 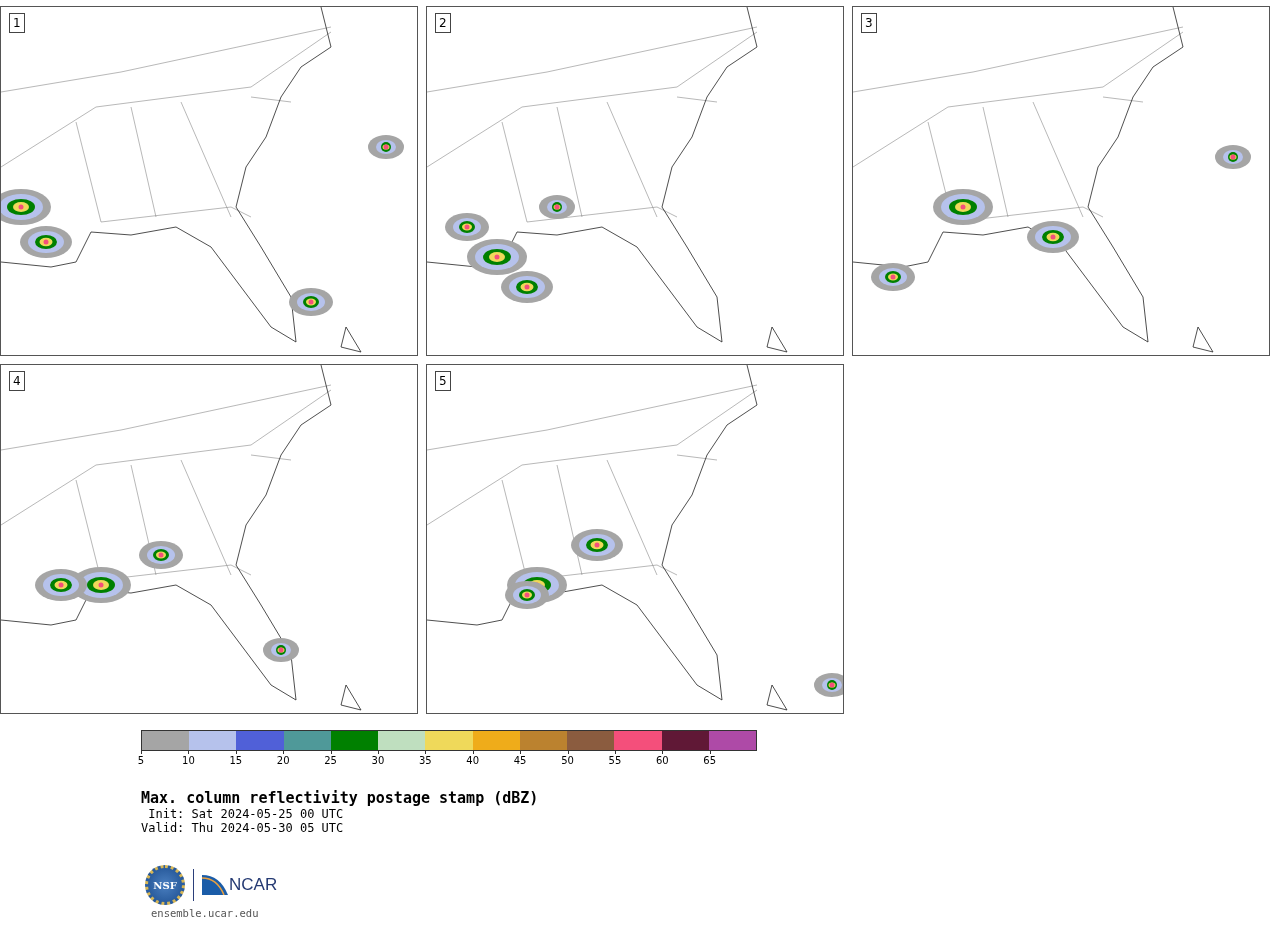 What do you see at coordinates (205, 913) in the screenshot?
I see `website-url: ensemble.ucar.edu` at bounding box center [205, 913].